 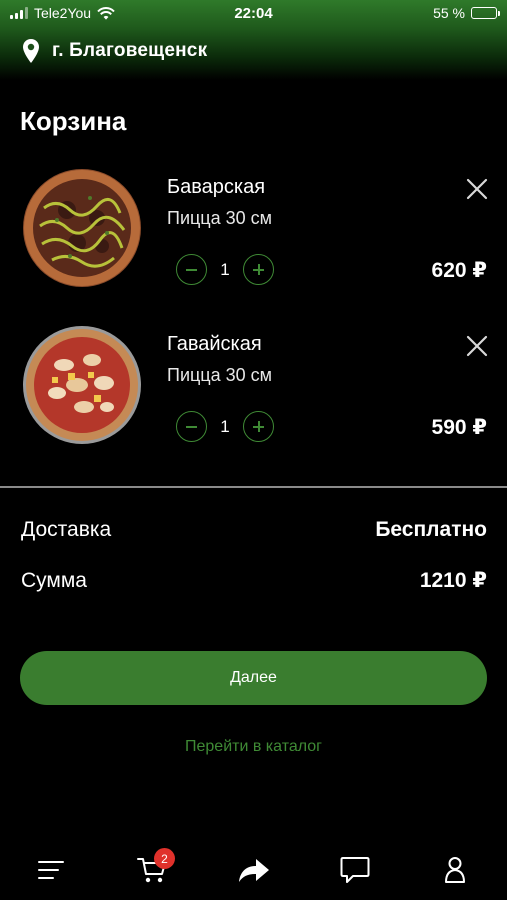 I want to click on go-to-catalog-link: Перейти в каталог, so click(x=253, y=747).